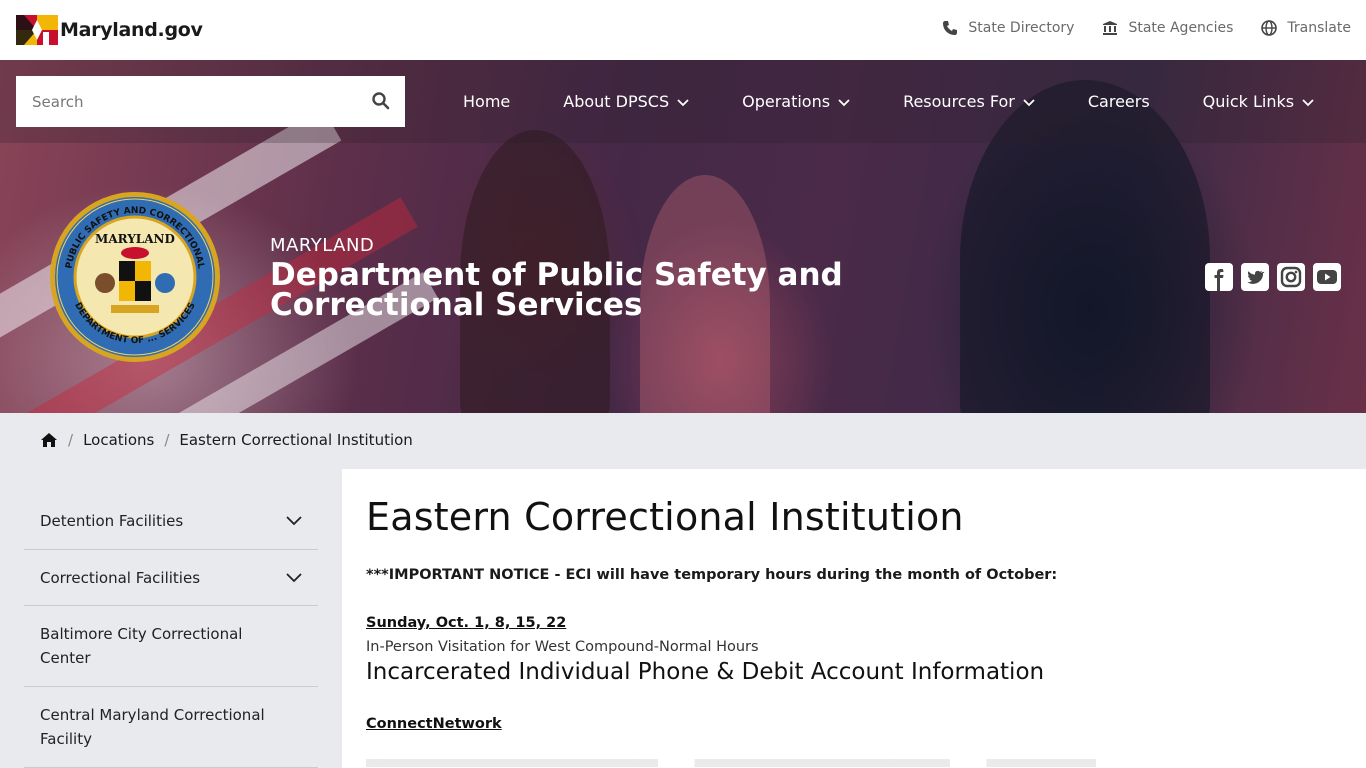 The width and height of the screenshot is (1366, 768). What do you see at coordinates (1255, 277) in the screenshot?
I see `twitter-icon` at bounding box center [1255, 277].